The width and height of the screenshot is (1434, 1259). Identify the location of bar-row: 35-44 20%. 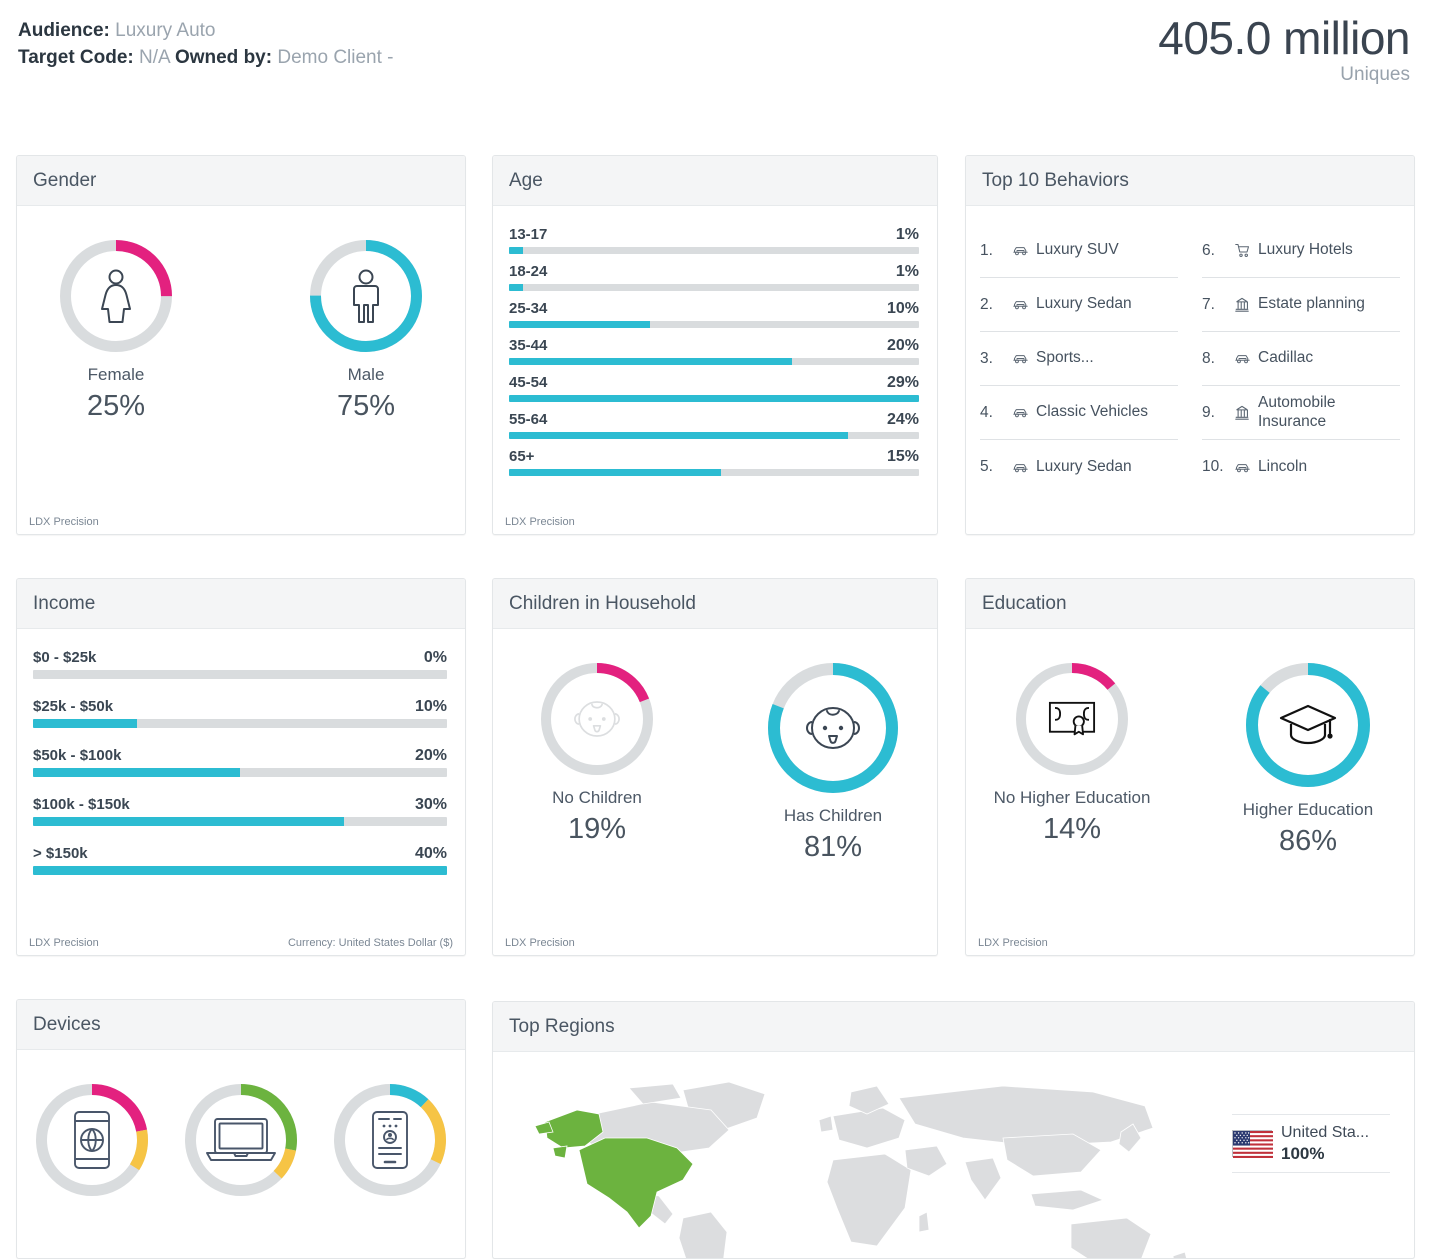
(714, 351).